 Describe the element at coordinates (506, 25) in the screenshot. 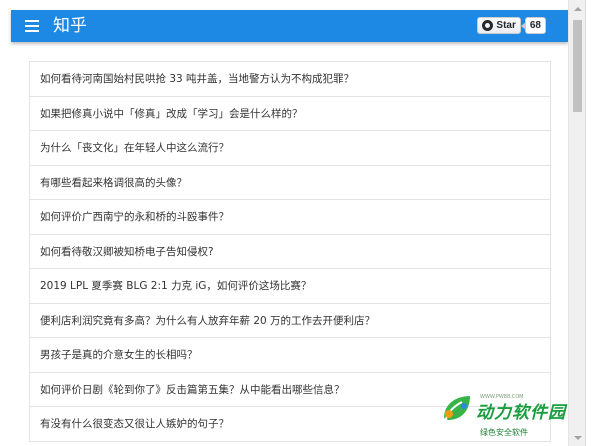

I see `github-star-label: Star` at that location.